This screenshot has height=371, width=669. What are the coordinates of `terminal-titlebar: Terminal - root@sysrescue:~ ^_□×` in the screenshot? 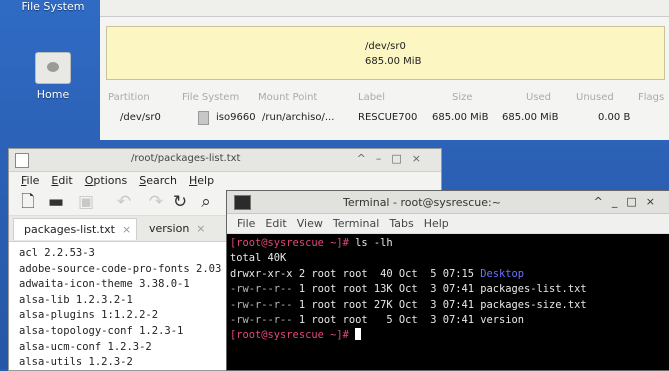 It's located at (448, 202).